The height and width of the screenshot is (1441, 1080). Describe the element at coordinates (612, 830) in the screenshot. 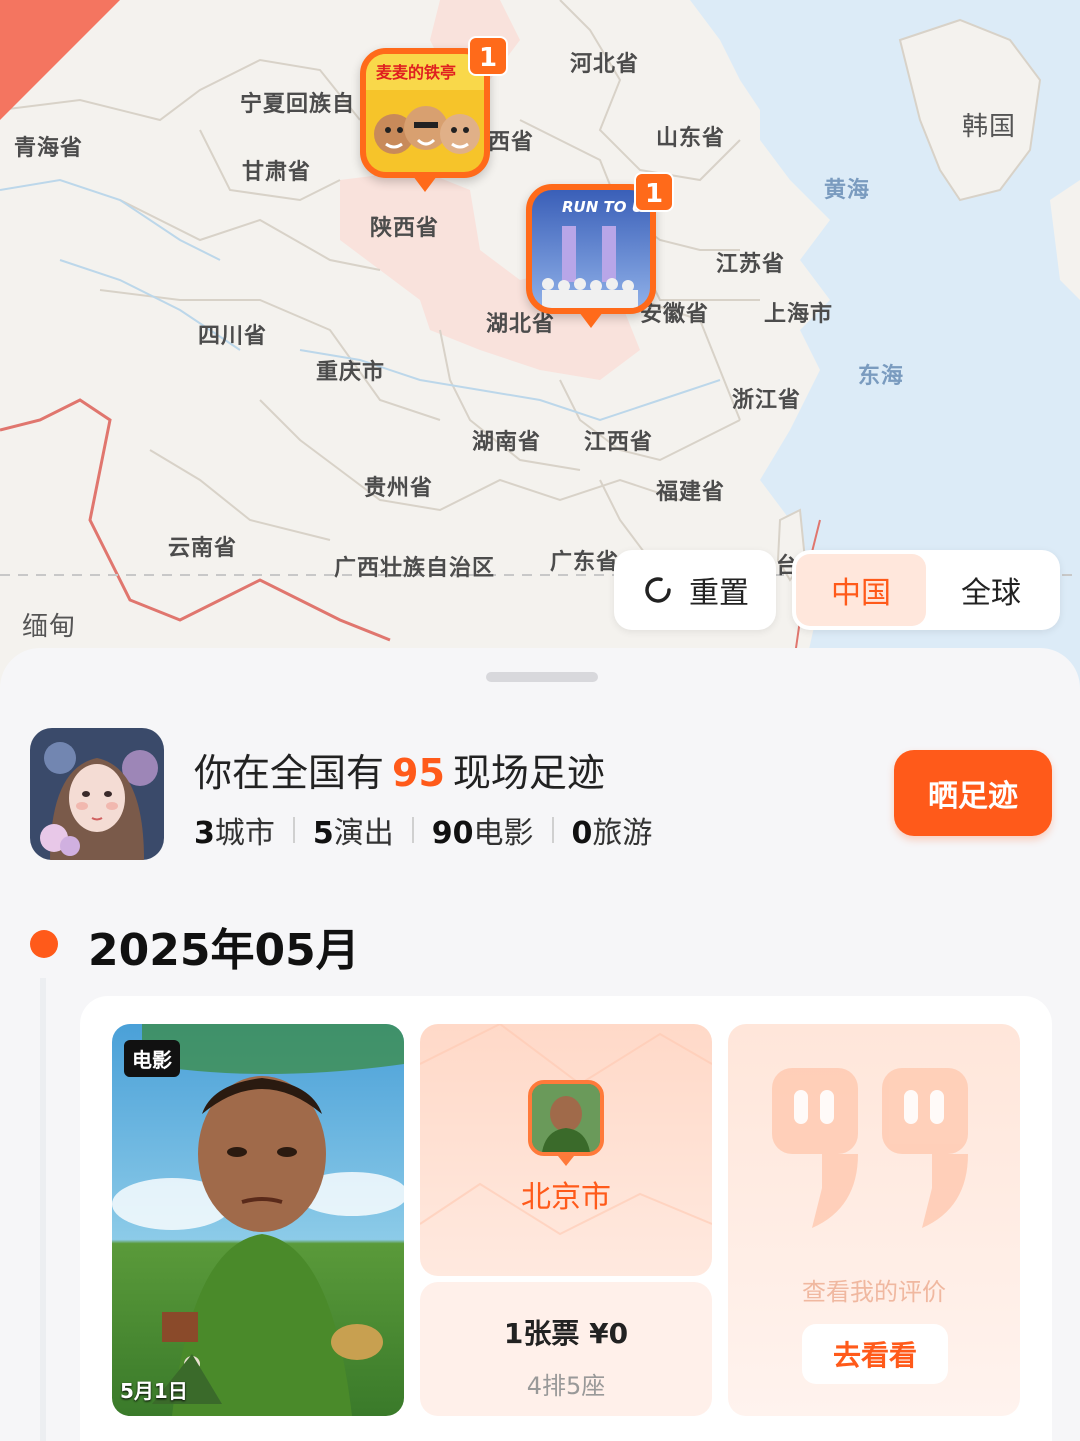

I see `stat-travel: 0旅游` at that location.